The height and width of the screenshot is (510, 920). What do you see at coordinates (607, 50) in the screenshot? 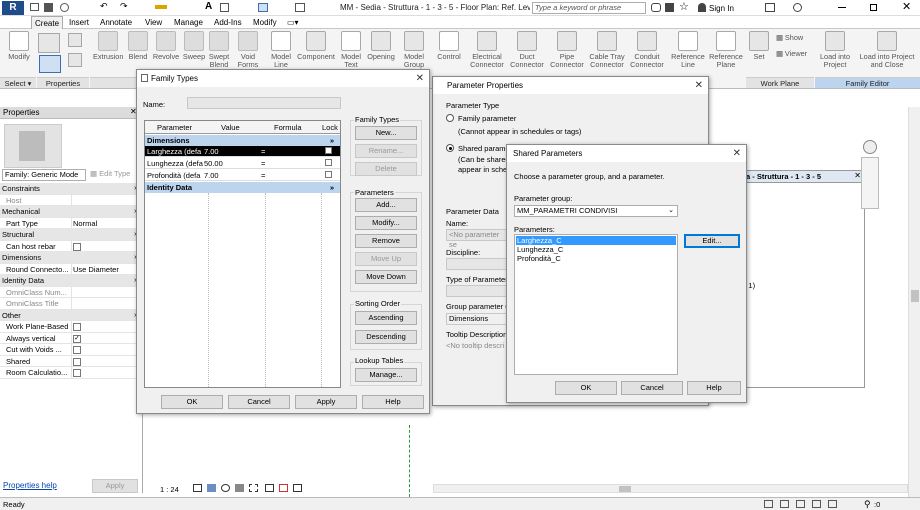
I see `cable-tray-connector-button: Cable Tray Connector` at bounding box center [607, 50].